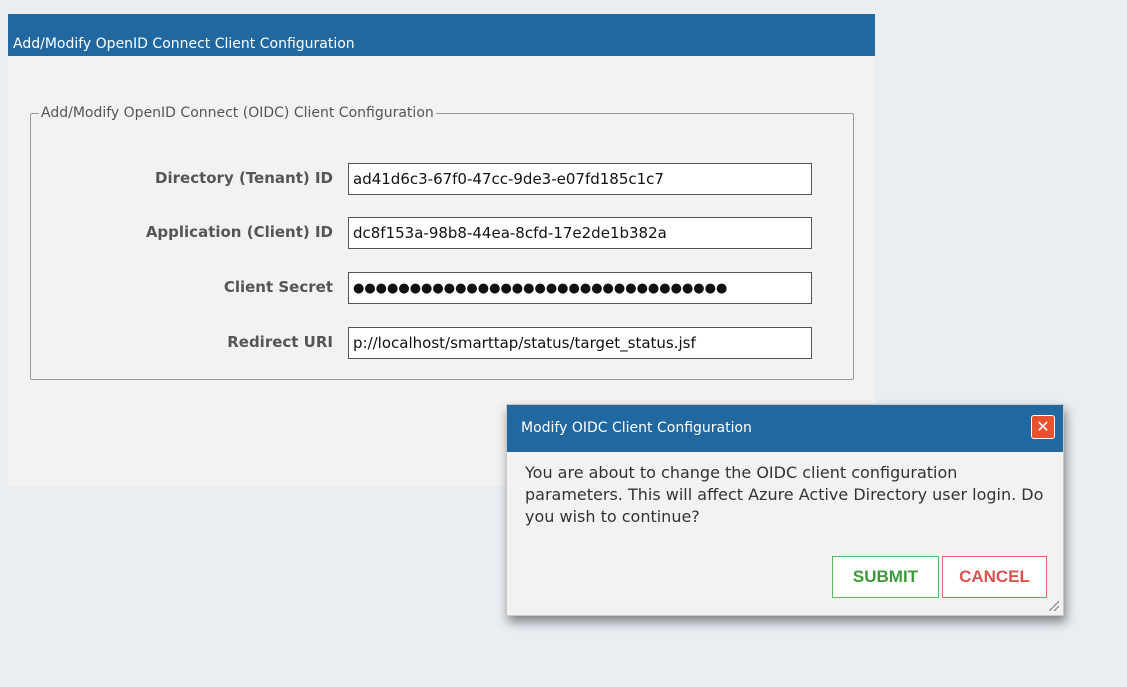 This screenshot has height=687, width=1127. I want to click on tenant-id-row: Directory (Tenant) ID, so click(442, 179).